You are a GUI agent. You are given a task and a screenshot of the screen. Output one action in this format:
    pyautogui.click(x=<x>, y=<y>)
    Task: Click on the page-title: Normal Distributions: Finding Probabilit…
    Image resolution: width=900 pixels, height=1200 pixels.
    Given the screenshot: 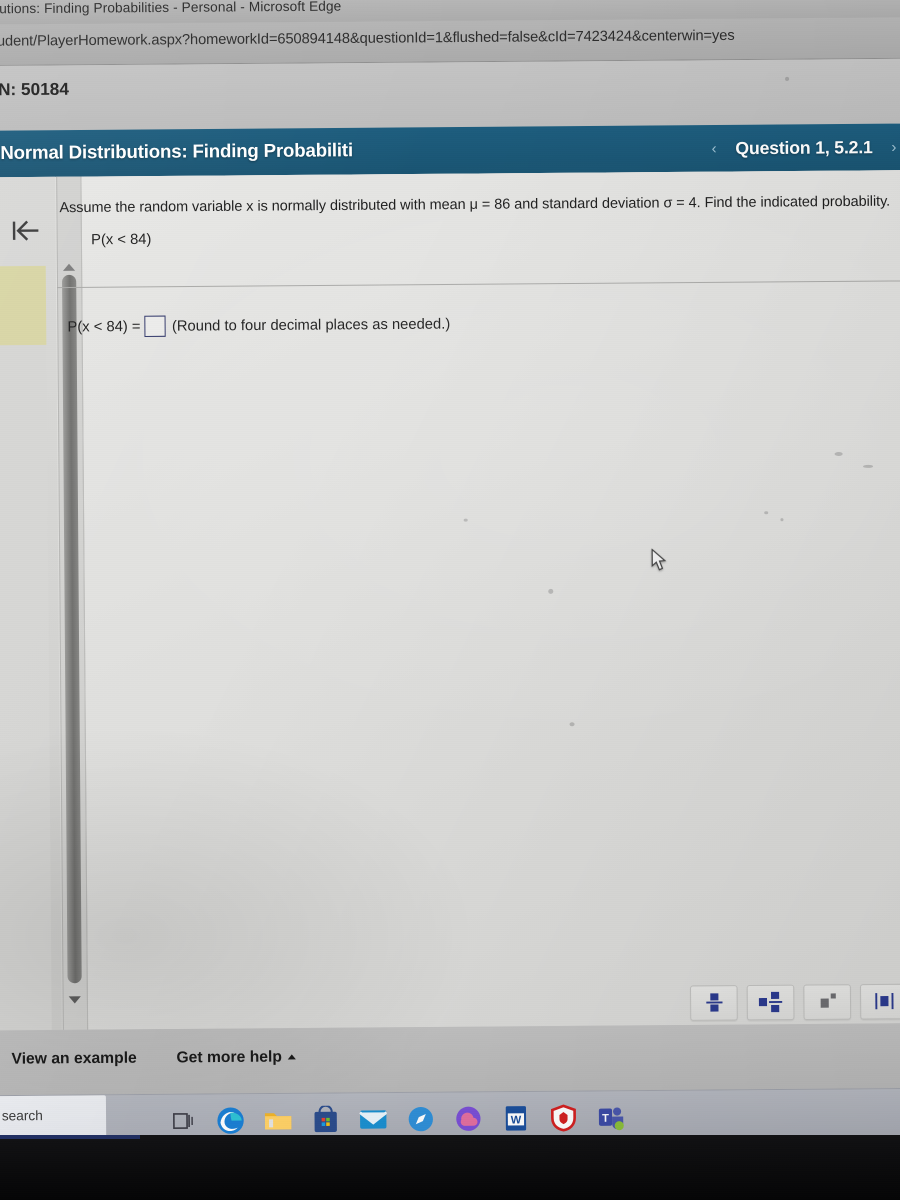 What is the action you would take?
    pyautogui.click(x=177, y=151)
    